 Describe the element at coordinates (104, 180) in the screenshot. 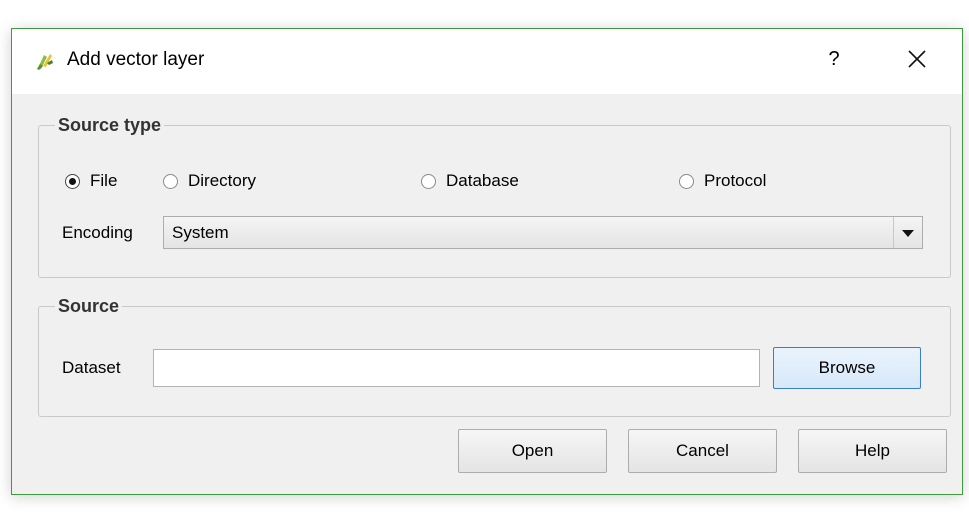

I see `radio-file-label: File` at that location.